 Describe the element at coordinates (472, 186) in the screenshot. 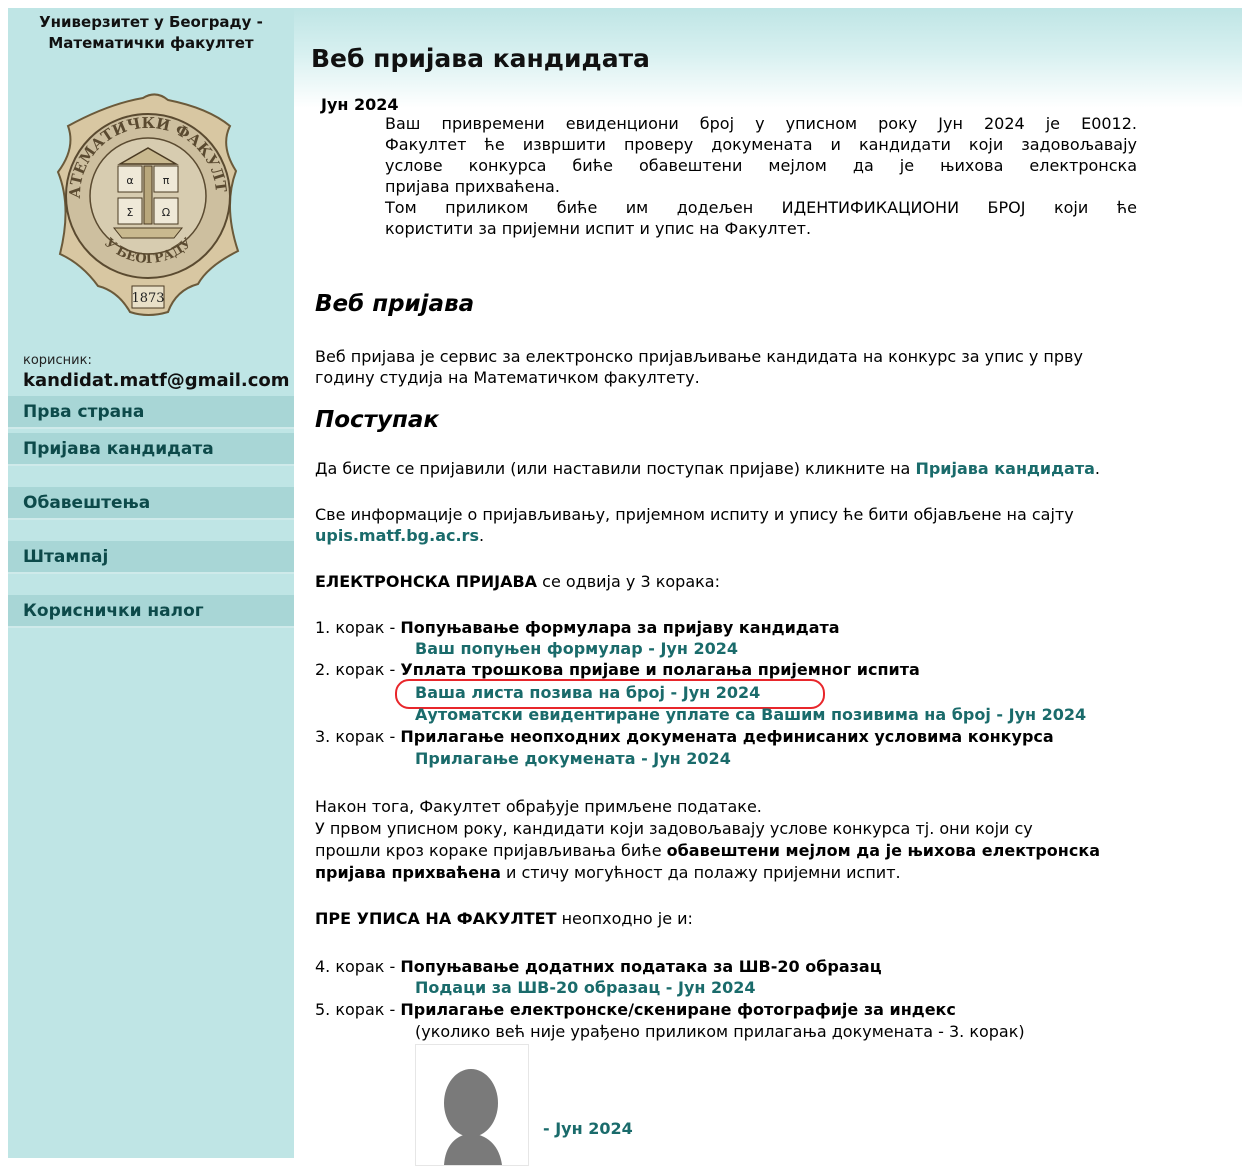

I see `notice-line: пријава прихваћена.` at that location.